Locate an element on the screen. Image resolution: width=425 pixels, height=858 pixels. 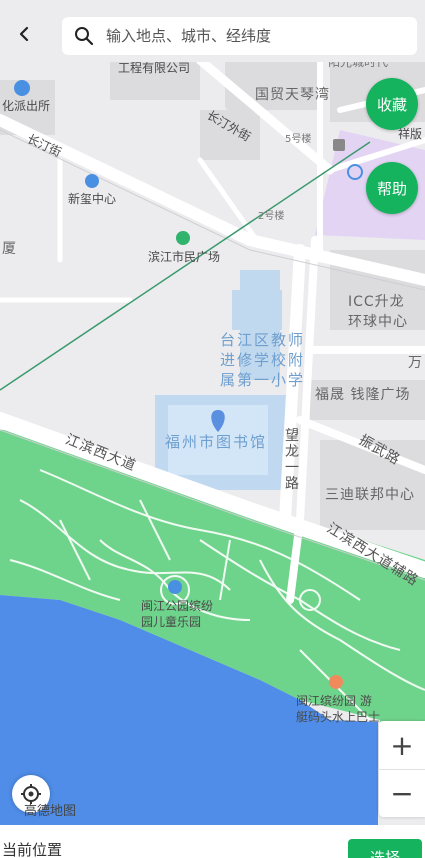
label-park-kids: 闽江公园缤纷 园儿童乐园 is located at coordinates (177, 614).